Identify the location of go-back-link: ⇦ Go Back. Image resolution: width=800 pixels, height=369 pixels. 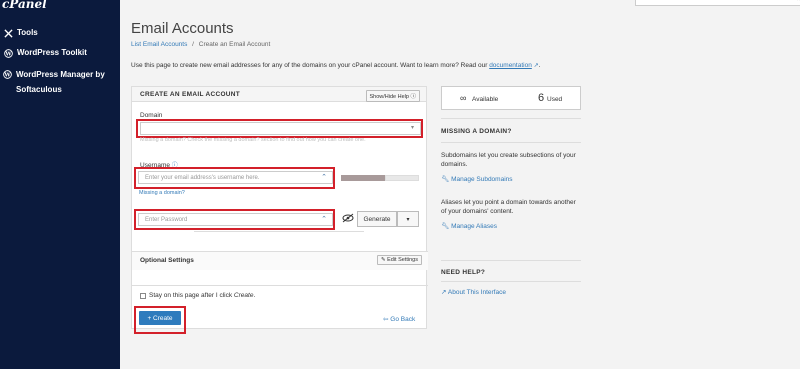
(399, 319).